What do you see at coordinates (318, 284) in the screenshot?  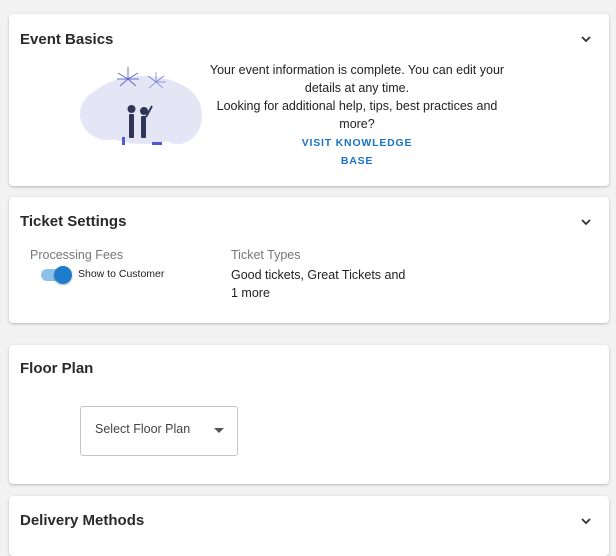 I see `ticket-types-value: Good tickets, Great Tickets and 1 more` at bounding box center [318, 284].